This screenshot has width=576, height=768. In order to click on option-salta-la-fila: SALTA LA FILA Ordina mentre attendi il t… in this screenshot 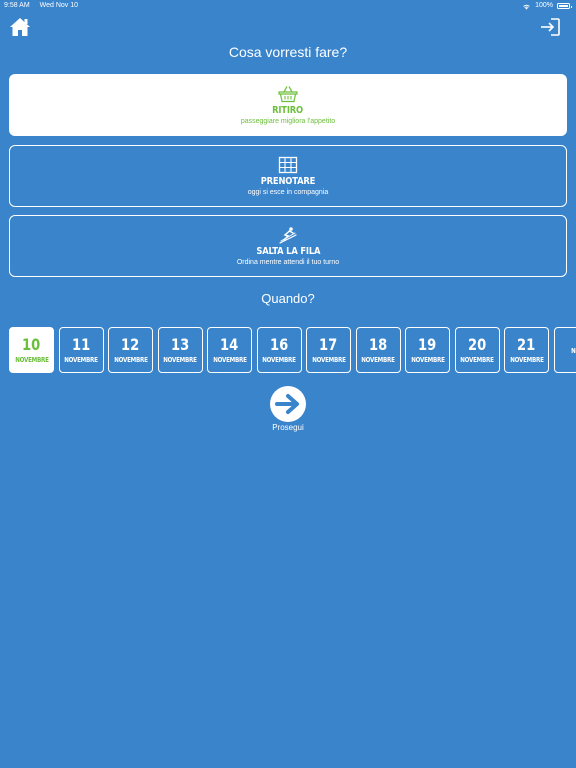, I will do `click(288, 246)`.